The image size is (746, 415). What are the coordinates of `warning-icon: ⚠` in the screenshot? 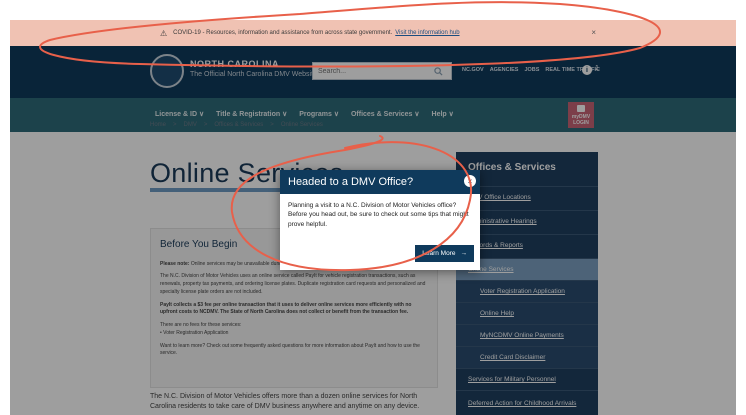 It's located at (164, 33).